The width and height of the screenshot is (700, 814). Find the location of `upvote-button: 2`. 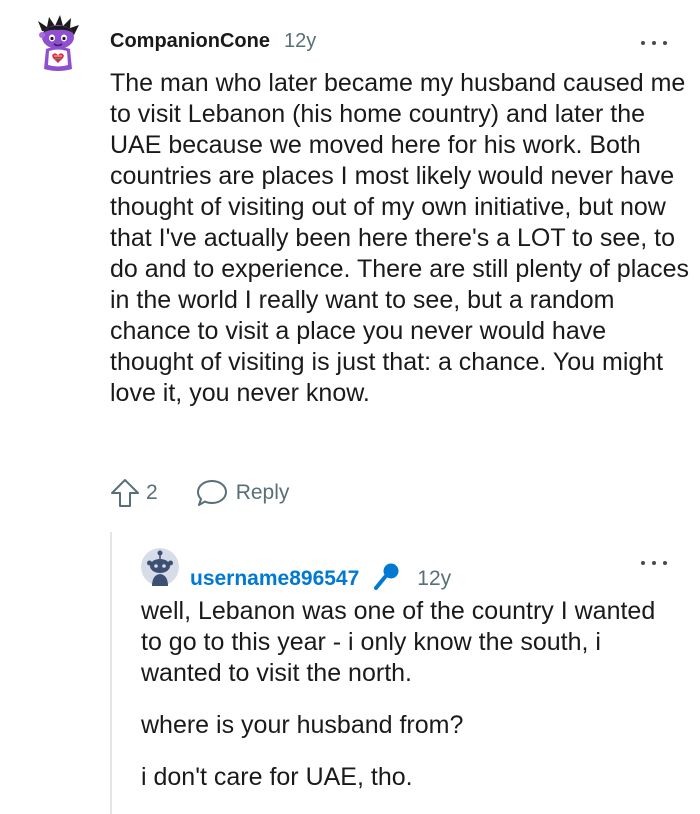

upvote-button: 2 is located at coordinates (133, 493).